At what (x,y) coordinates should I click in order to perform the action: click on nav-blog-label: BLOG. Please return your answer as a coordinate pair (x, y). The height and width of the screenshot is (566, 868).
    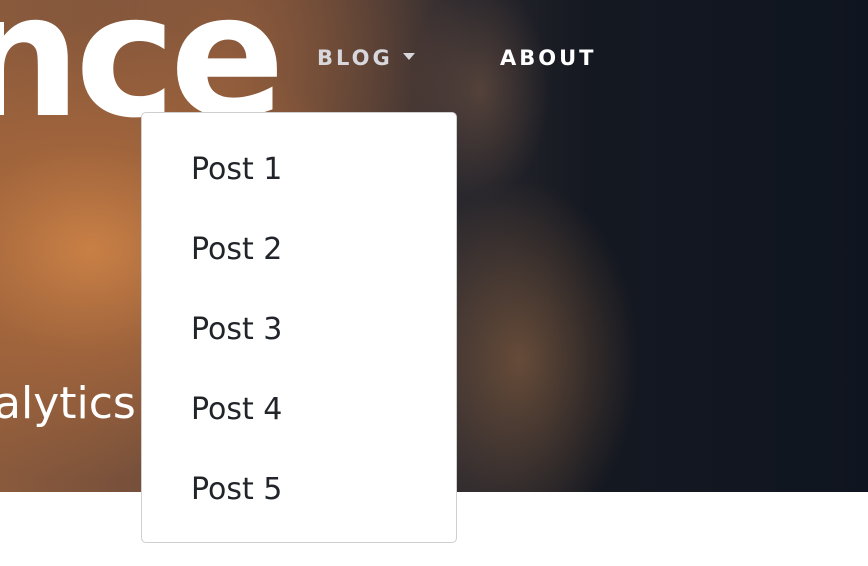
    Looking at the image, I should click on (355, 58).